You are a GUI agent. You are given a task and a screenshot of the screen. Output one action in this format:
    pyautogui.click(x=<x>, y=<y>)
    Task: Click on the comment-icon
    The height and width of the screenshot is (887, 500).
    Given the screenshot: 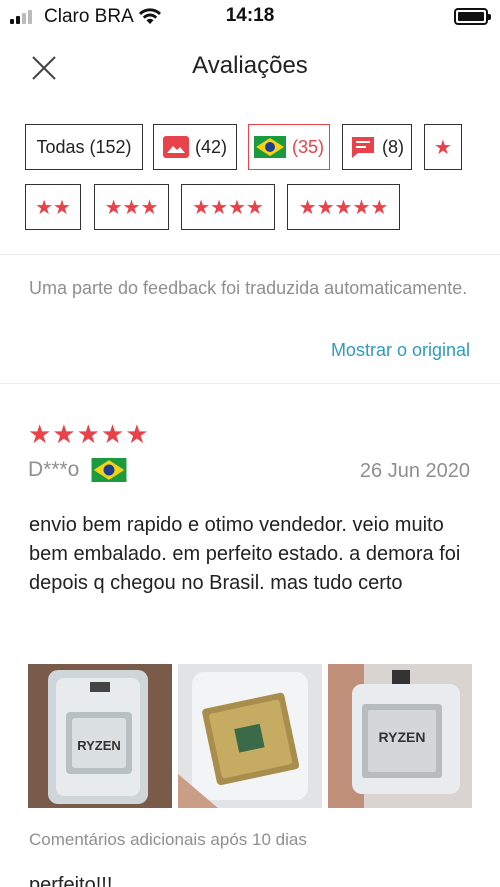 What is the action you would take?
    pyautogui.click(x=363, y=147)
    